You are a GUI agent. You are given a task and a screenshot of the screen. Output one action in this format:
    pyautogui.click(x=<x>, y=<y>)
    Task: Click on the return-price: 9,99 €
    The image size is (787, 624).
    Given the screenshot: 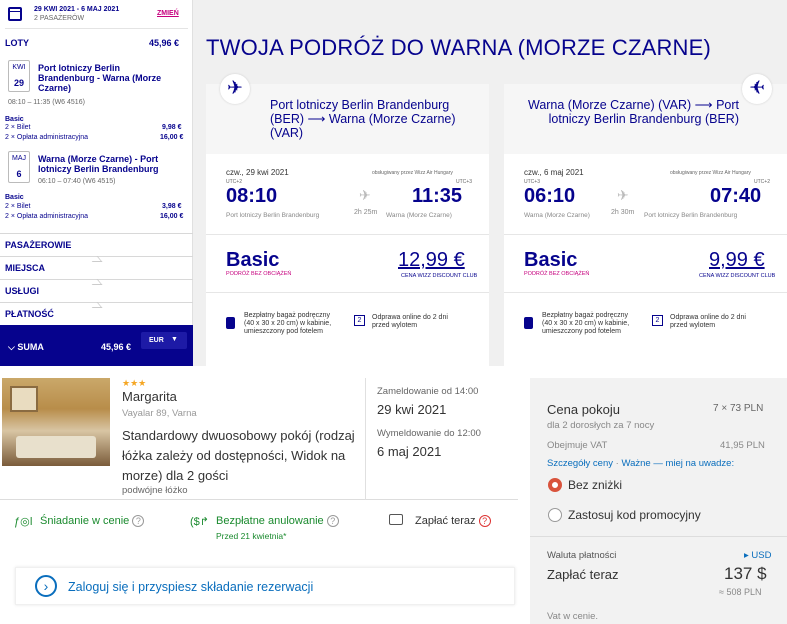 What is the action you would take?
    pyautogui.click(x=737, y=260)
    